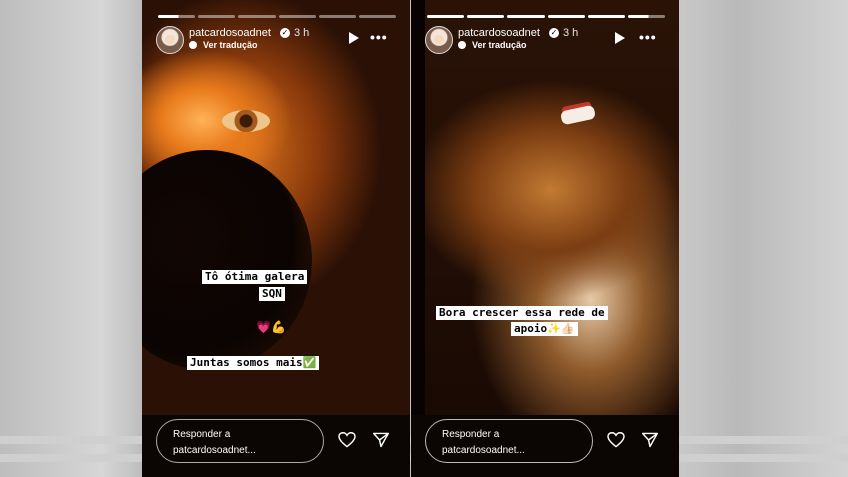  I want to click on story-caption: Juntas somos mais✅, so click(253, 363).